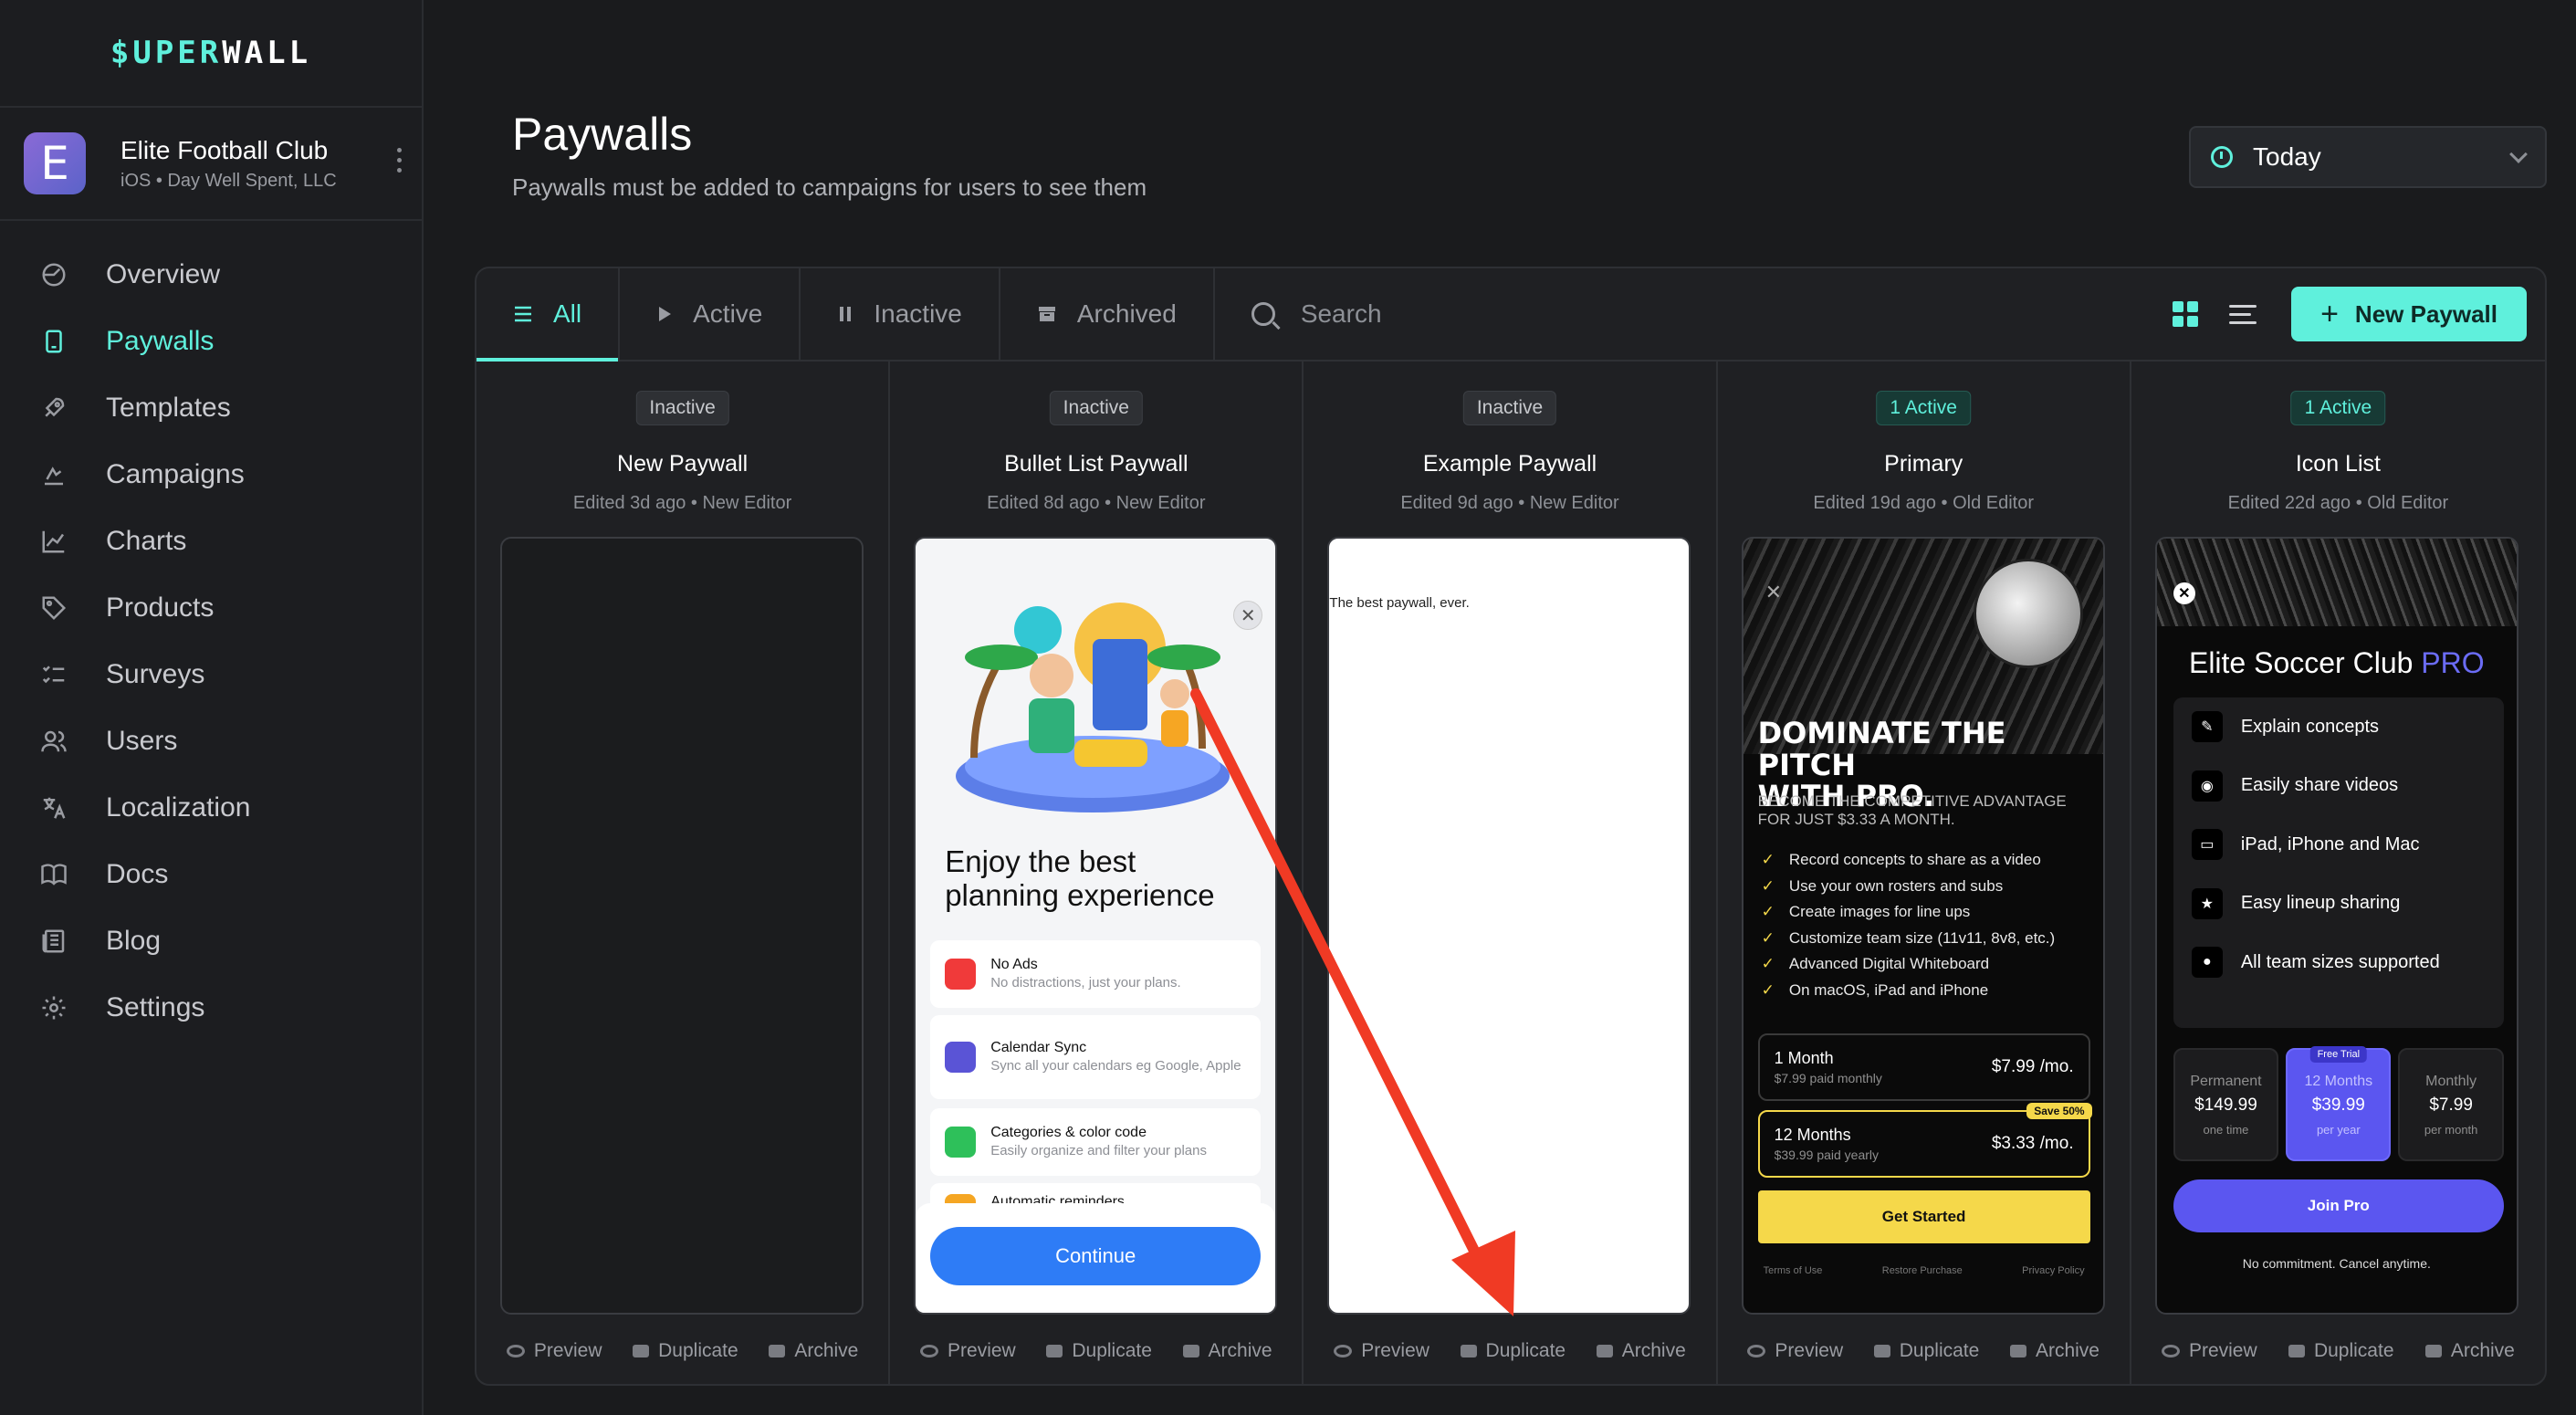 Image resolution: width=2576 pixels, height=1415 pixels. What do you see at coordinates (2338, 1205) in the screenshot?
I see `join-pro-button: Join Pro` at bounding box center [2338, 1205].